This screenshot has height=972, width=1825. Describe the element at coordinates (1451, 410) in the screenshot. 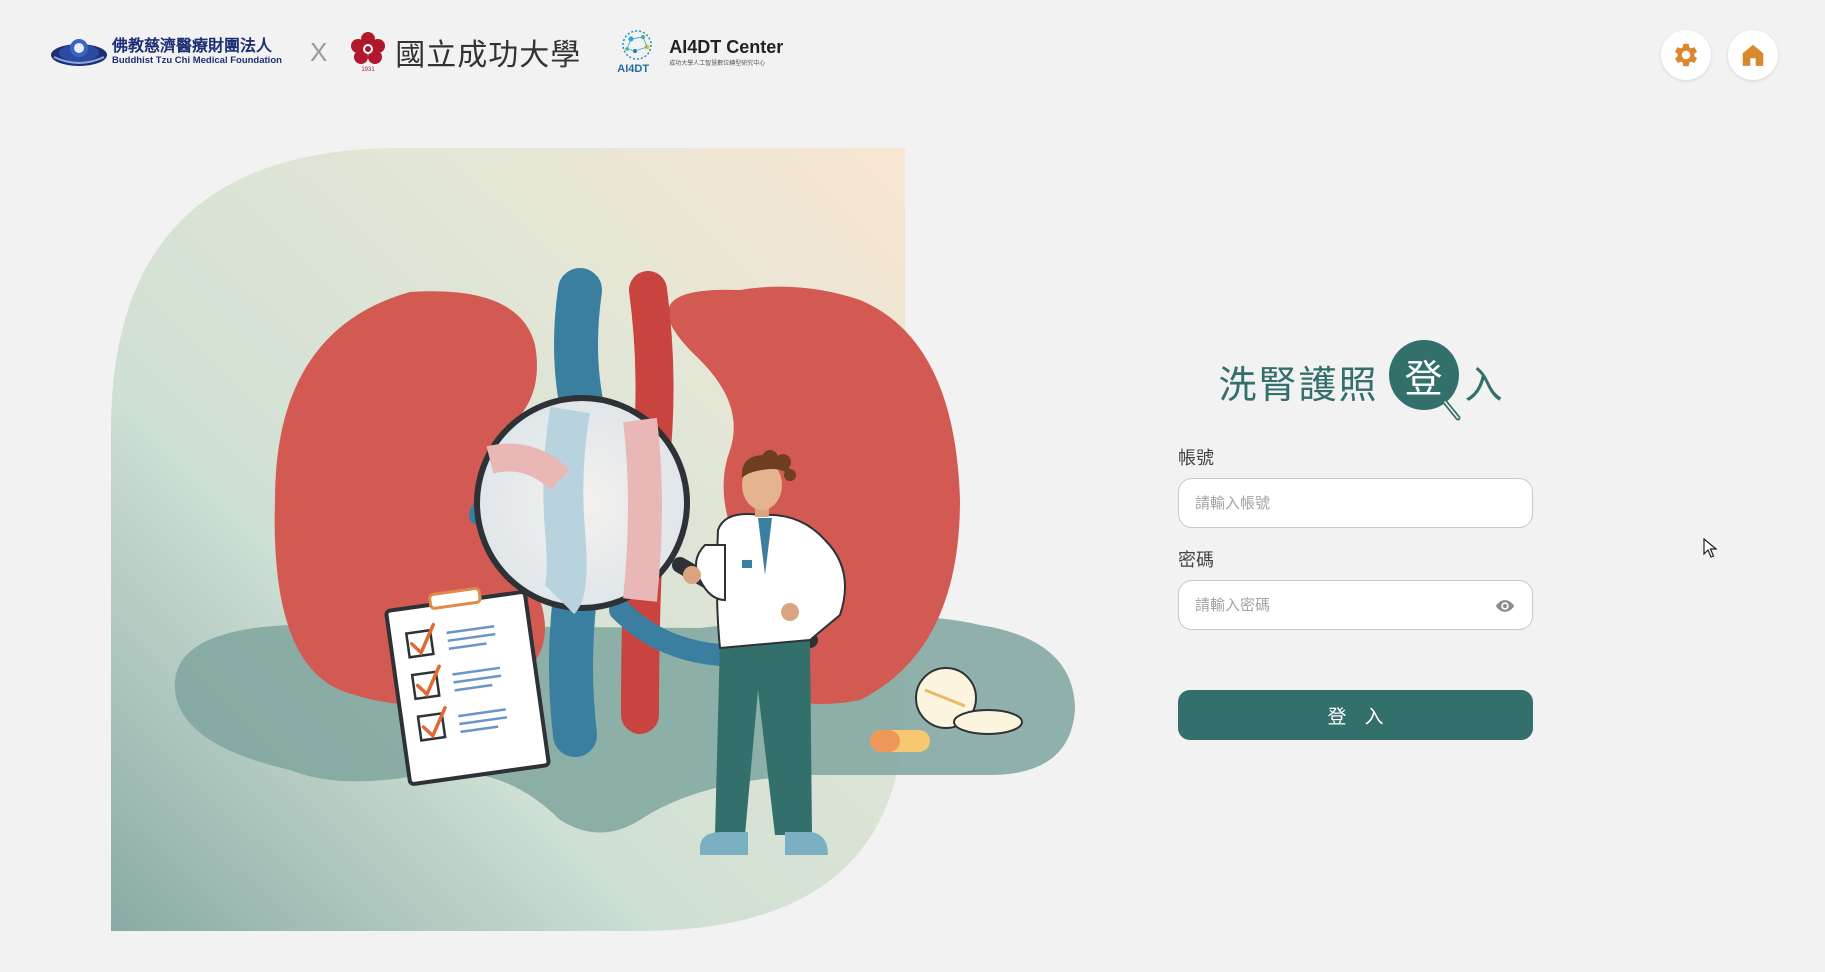

I see `magnifier-handle-icon` at that location.